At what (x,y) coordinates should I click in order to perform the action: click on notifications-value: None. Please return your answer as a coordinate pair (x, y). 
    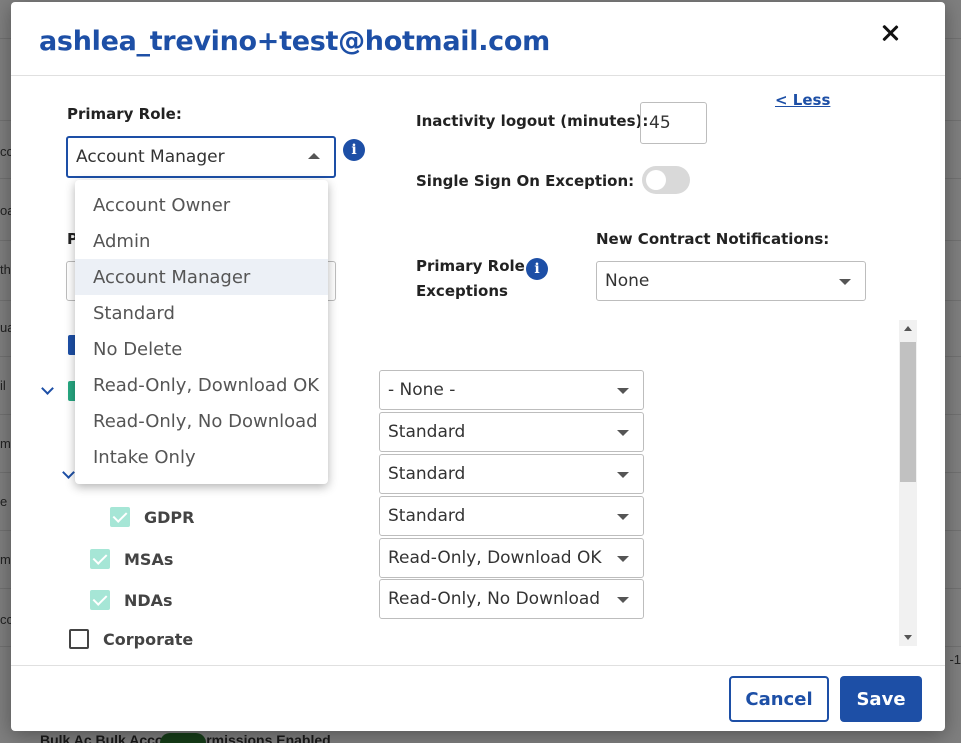
    Looking at the image, I should click on (627, 281).